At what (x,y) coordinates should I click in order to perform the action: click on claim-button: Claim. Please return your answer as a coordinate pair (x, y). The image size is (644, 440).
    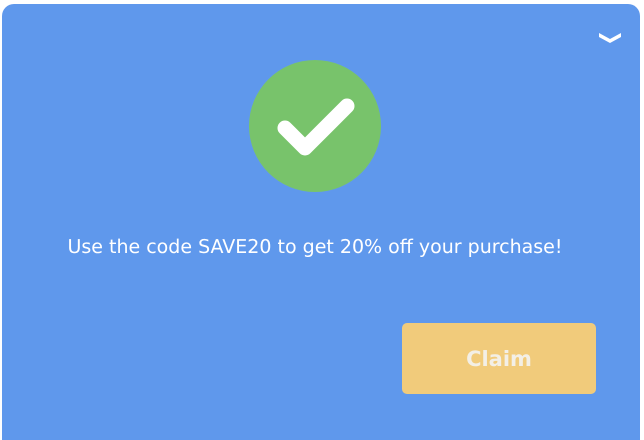
    Looking at the image, I should click on (499, 358).